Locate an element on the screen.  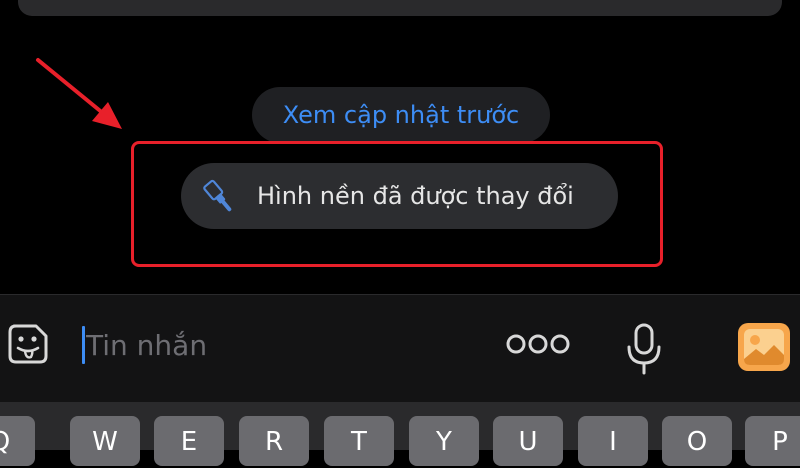
key: R is located at coordinates (274, 441).